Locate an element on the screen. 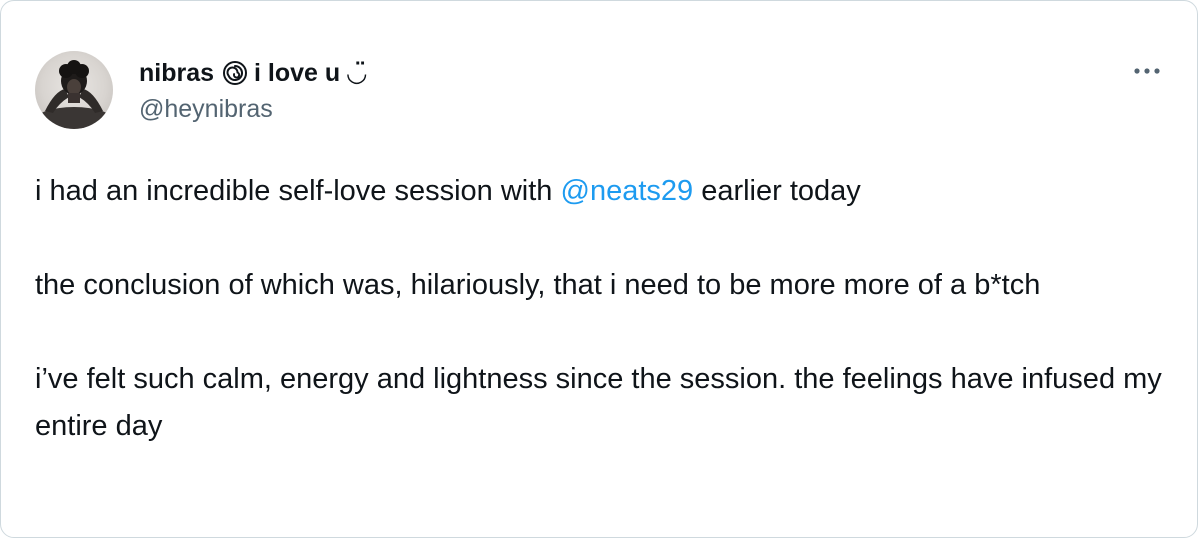 Image resolution: width=1198 pixels, height=538 pixels. author-name: nibras i love u ◡̈ is located at coordinates (252, 73).